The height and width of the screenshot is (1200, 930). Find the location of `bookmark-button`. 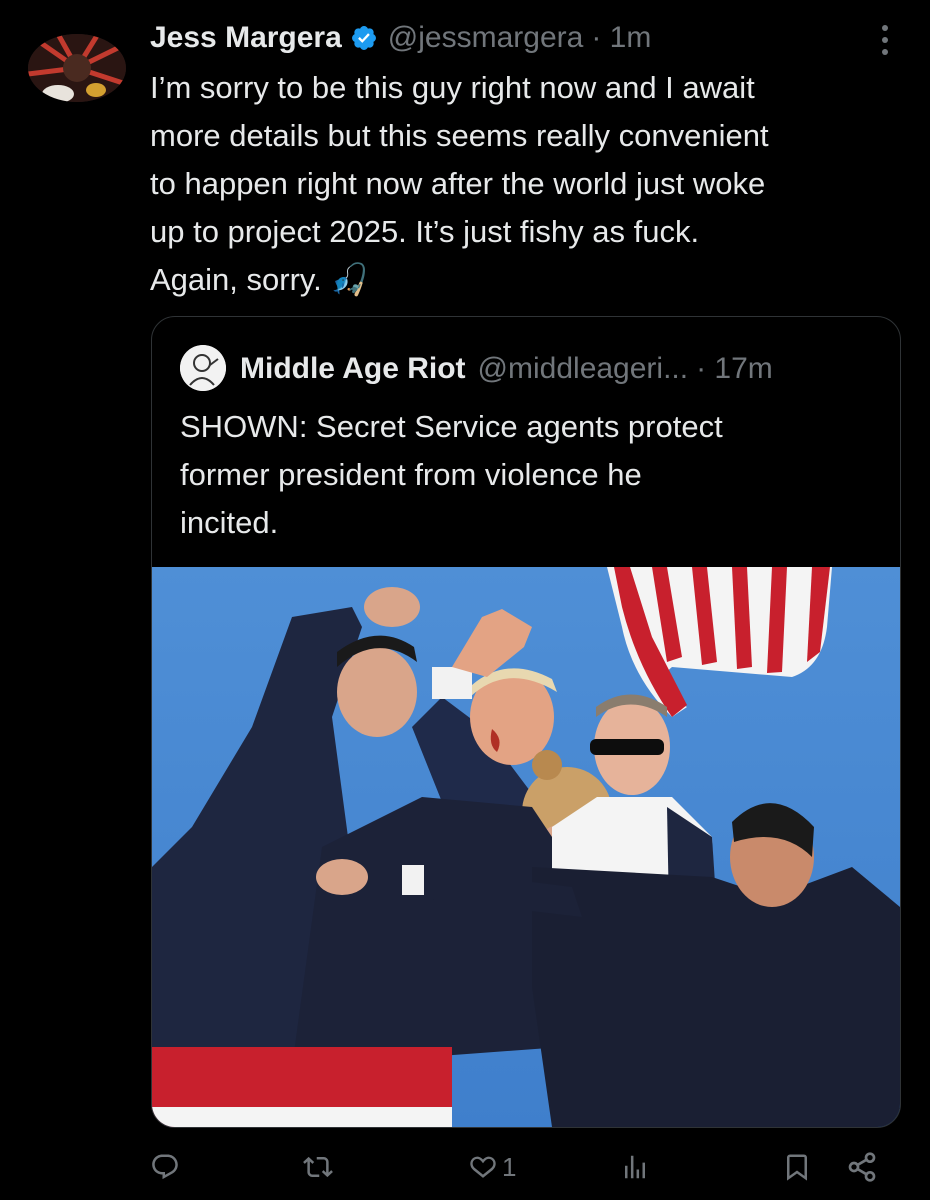

bookmark-button is located at coordinates (797, 1167).